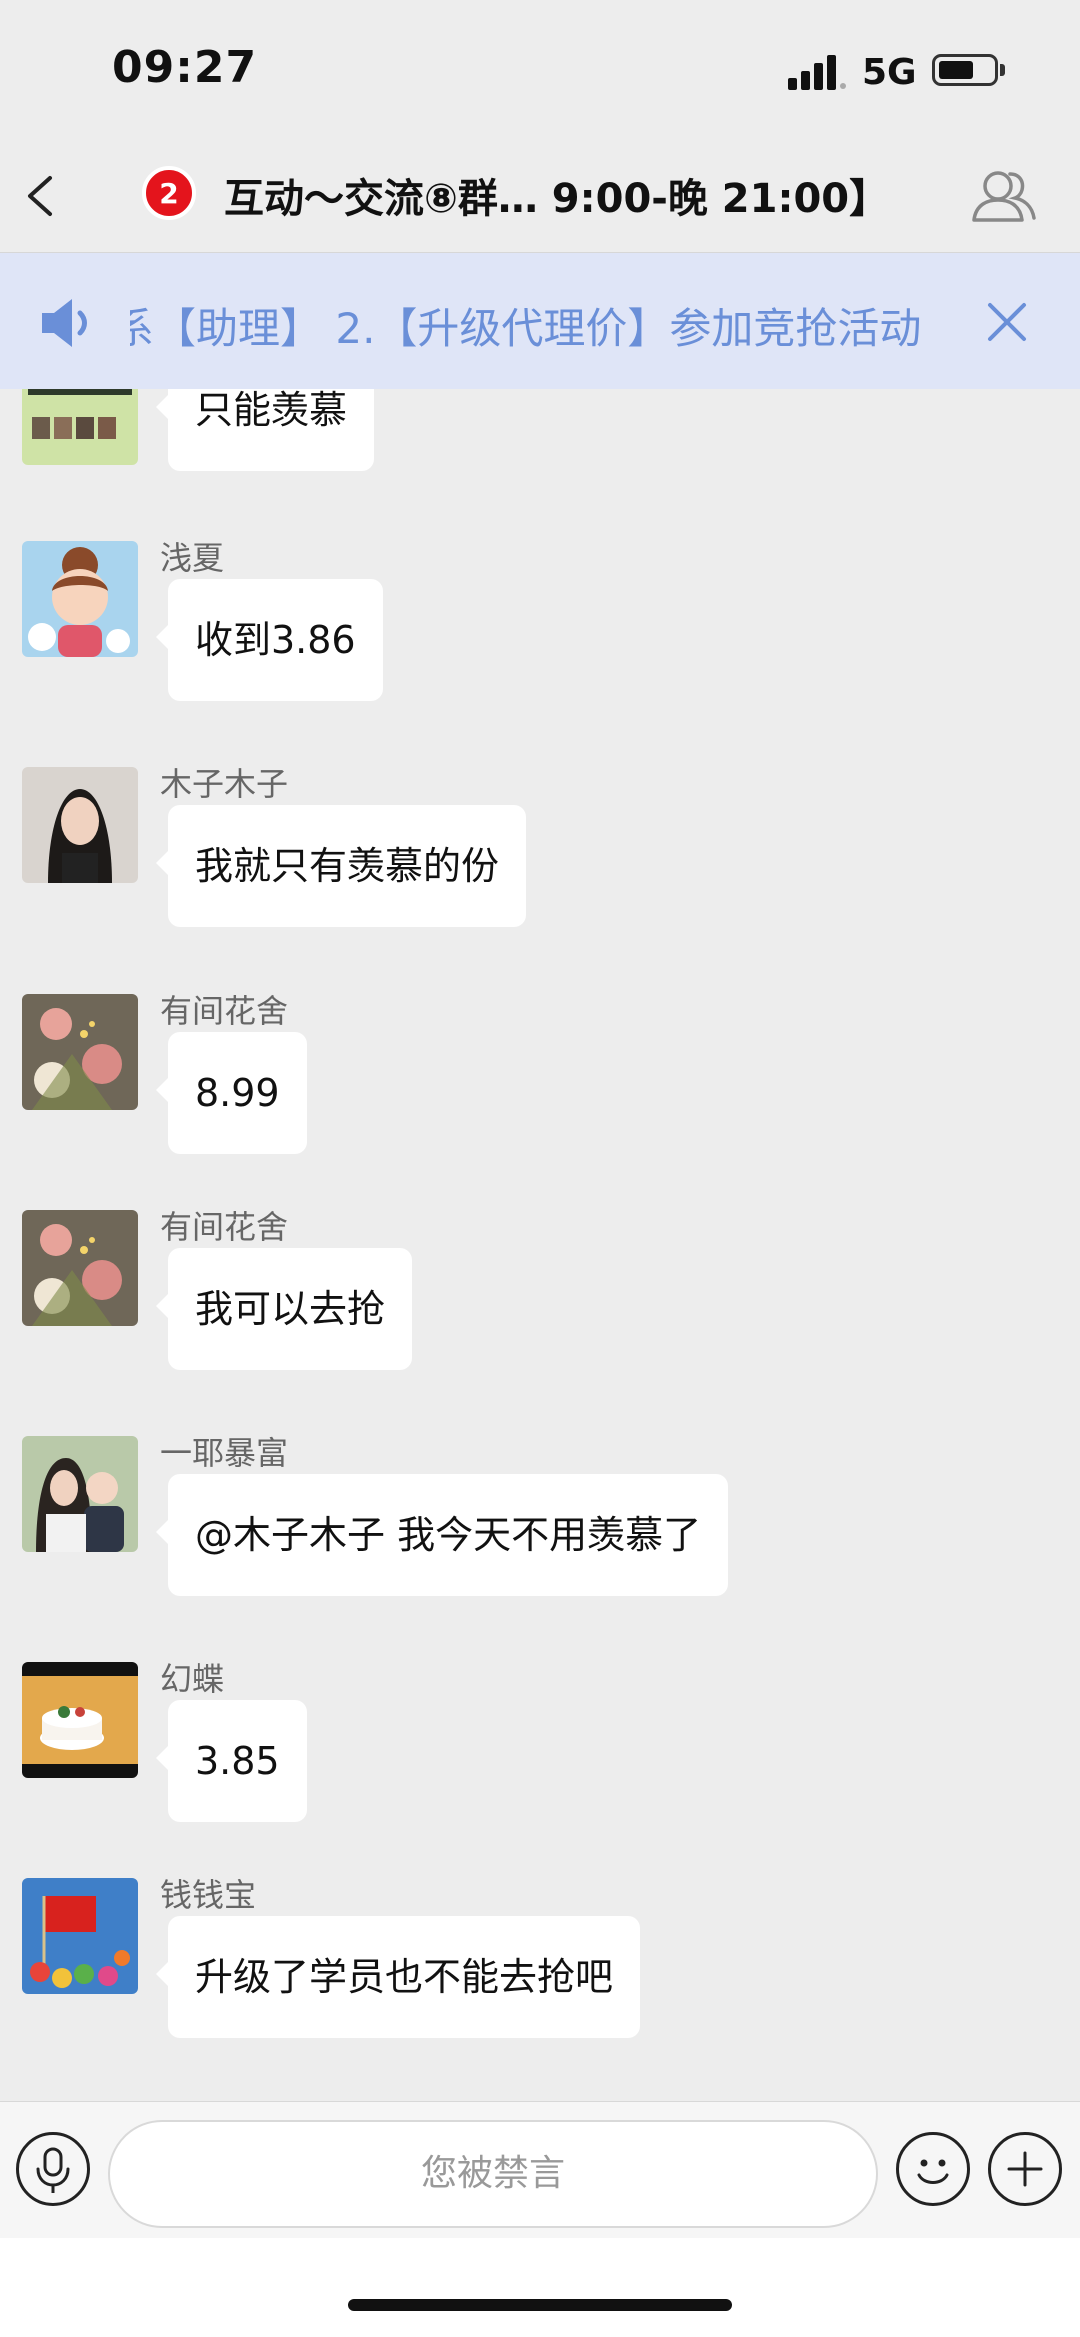 The image size is (1080, 2337). I want to click on nav-bar: 2 互动～交流⑧群… 9:00-晚 21:00】, so click(540, 196).